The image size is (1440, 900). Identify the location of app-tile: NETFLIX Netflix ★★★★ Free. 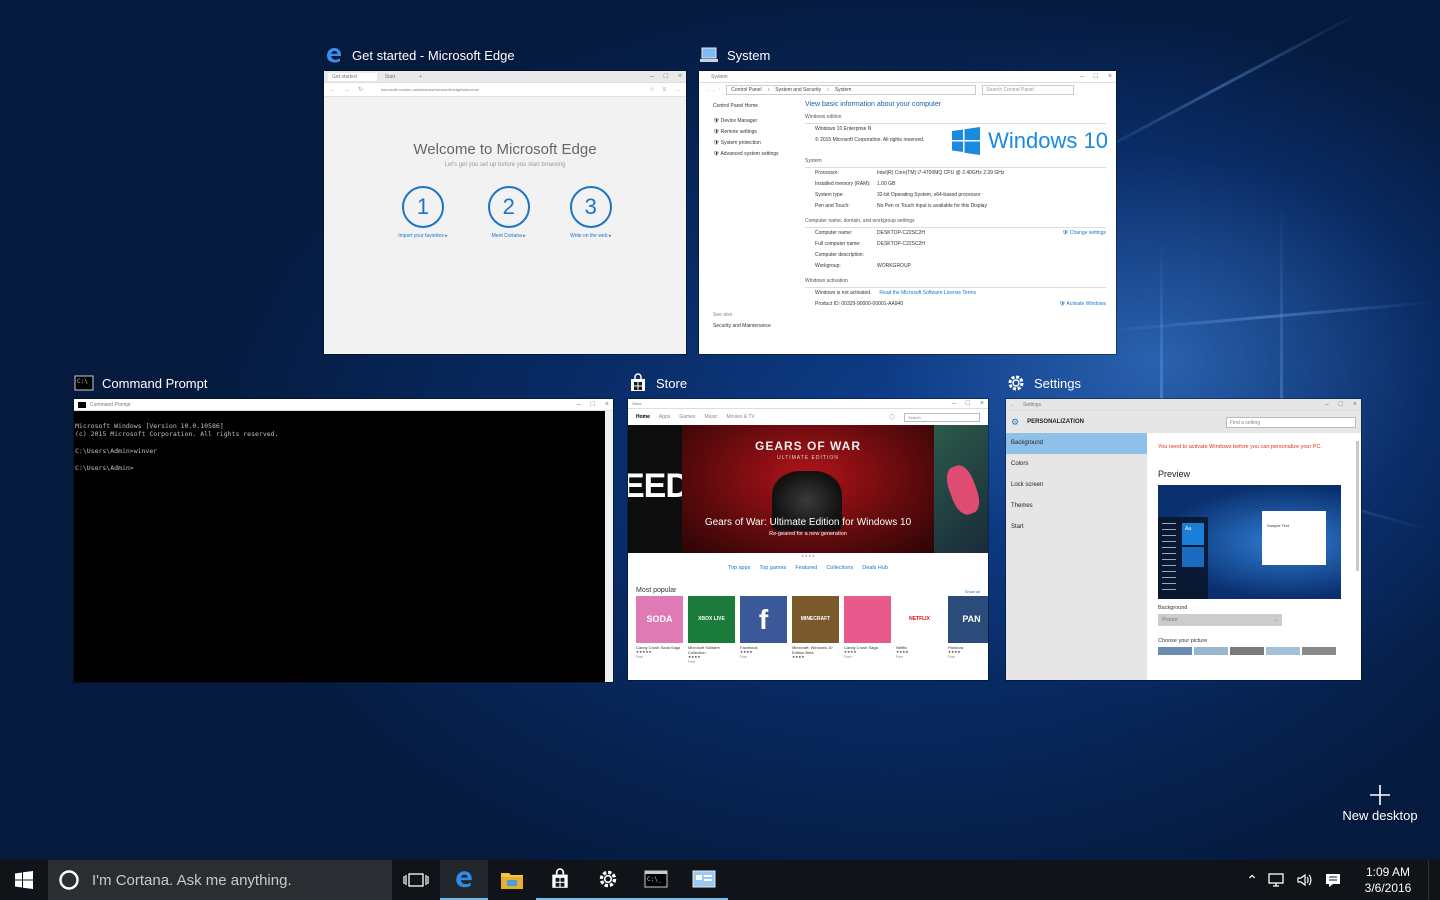
(919, 630).